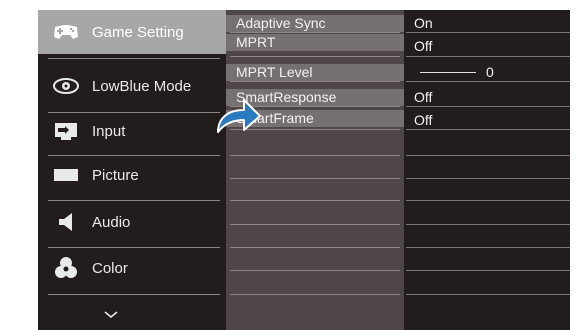  Describe the element at coordinates (66, 86) in the screenshot. I see `eye-icon` at that location.